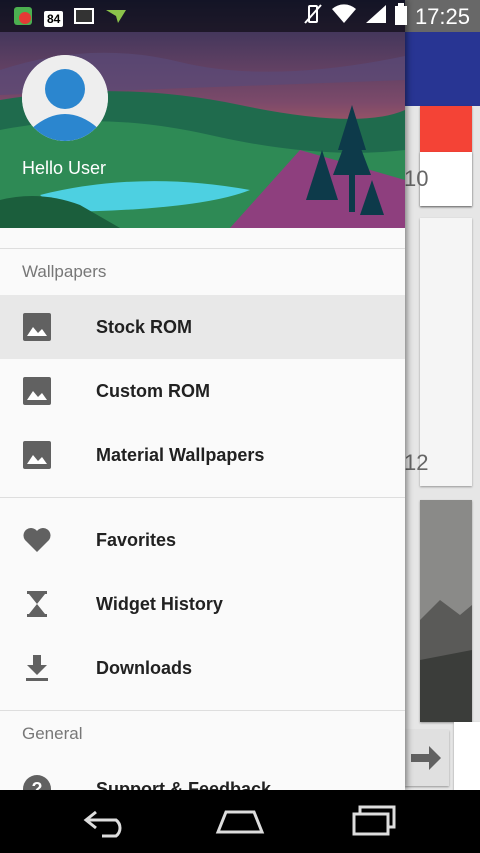  I want to click on vibrate-icon, so click(313, 16).